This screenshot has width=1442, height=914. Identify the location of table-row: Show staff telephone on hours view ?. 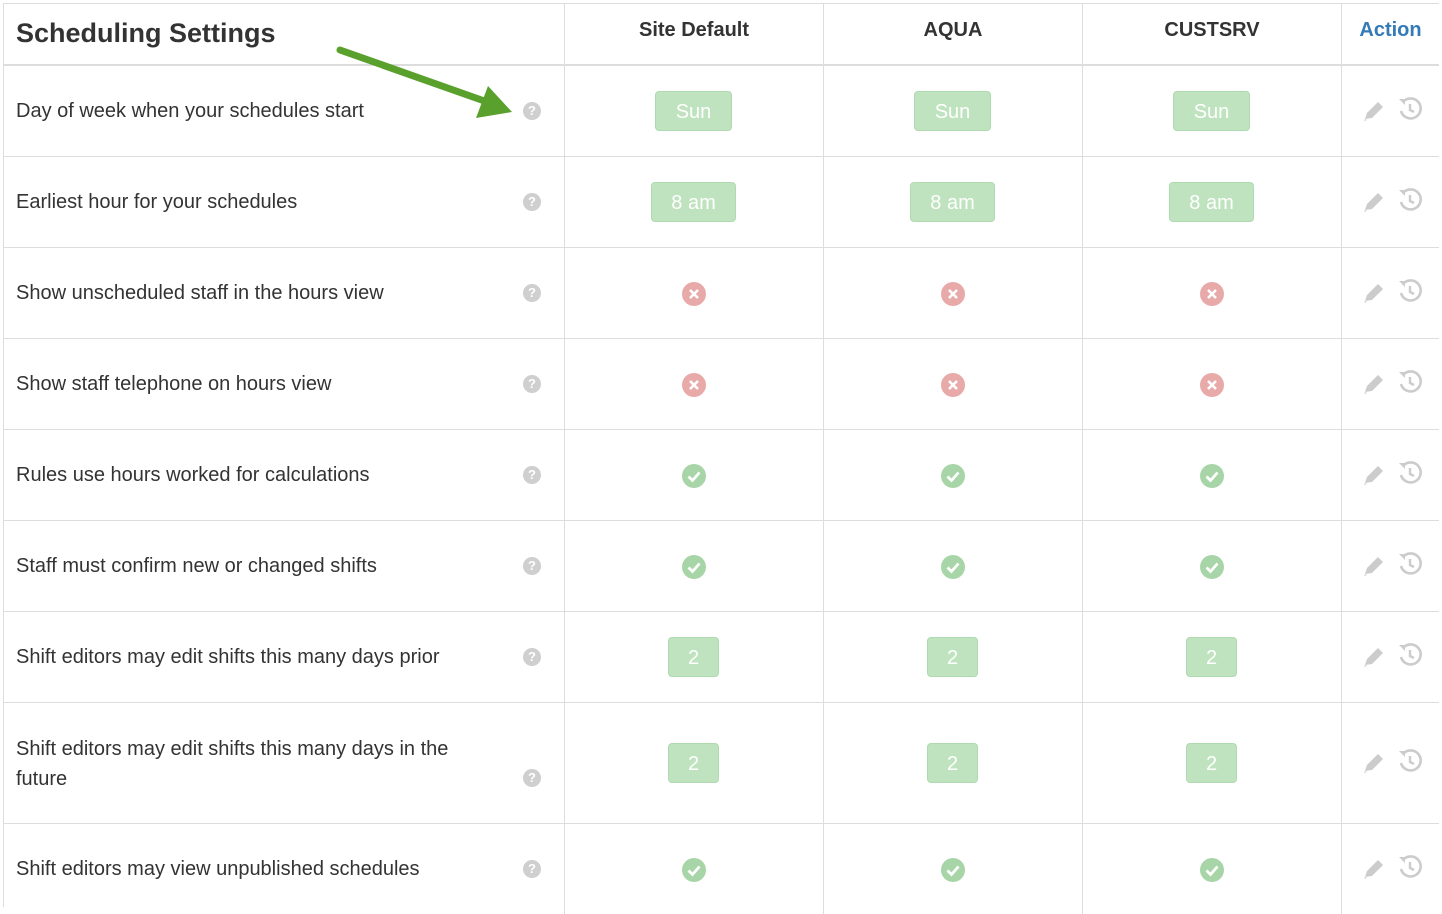
(721, 384).